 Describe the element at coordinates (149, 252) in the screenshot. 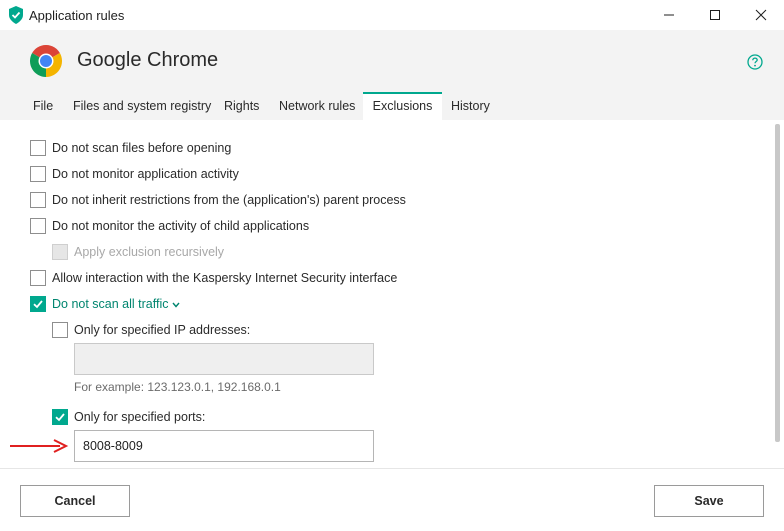

I see `option-label: Apply exclusion recursively` at that location.